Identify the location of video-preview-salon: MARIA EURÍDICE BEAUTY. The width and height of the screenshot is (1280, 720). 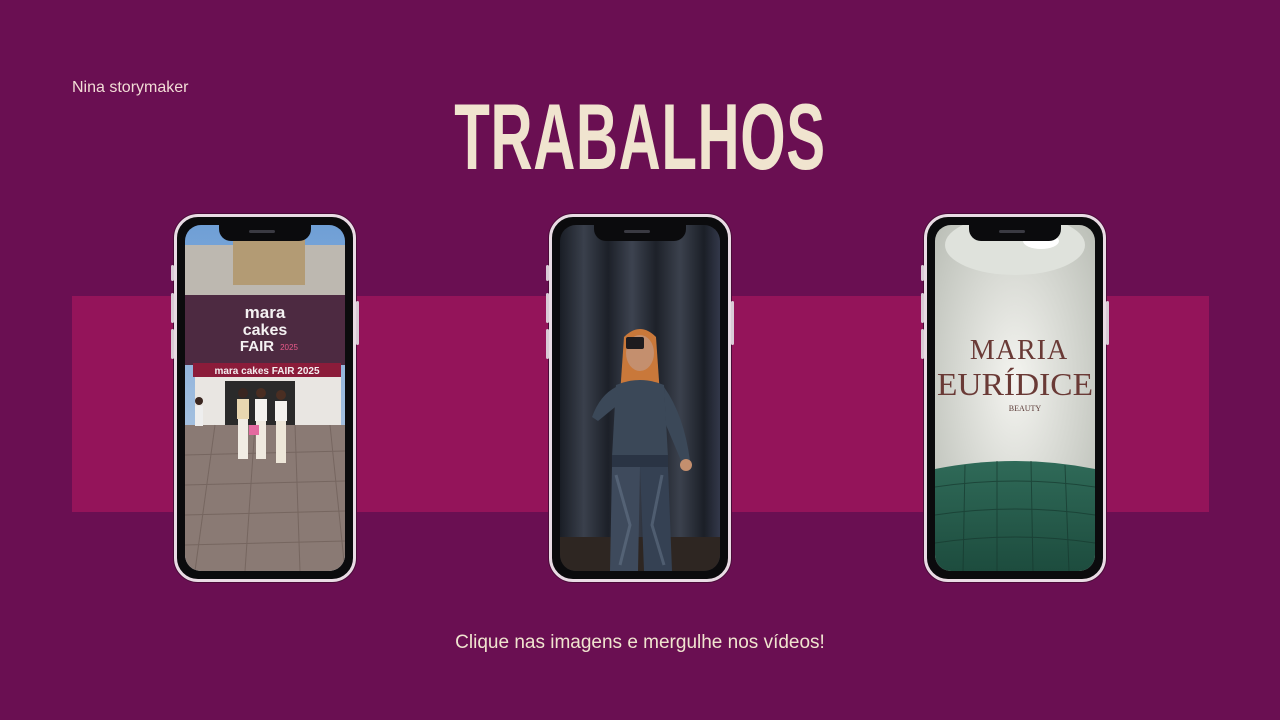
(1015, 398).